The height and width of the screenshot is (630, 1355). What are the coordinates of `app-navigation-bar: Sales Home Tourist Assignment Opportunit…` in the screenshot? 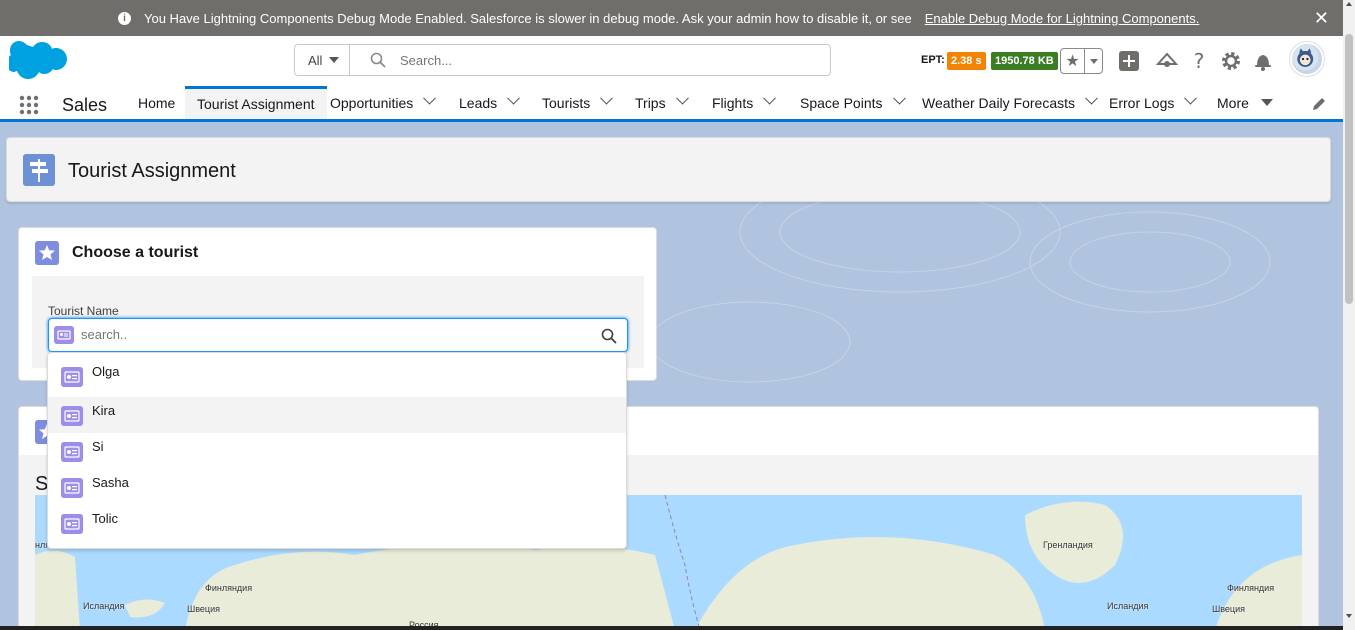 It's located at (671, 104).